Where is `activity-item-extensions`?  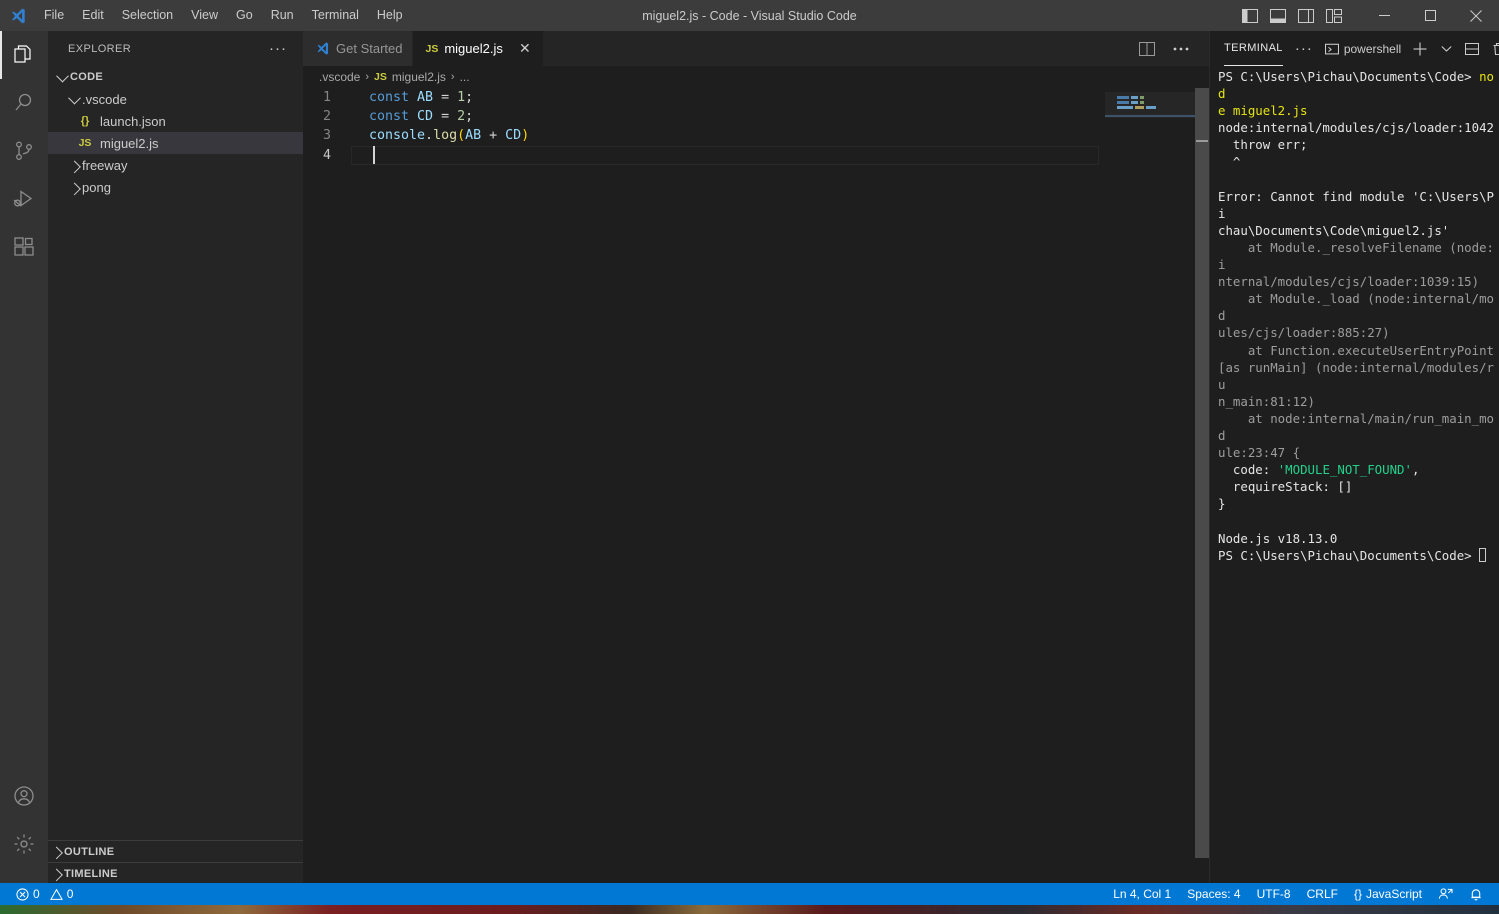 activity-item-extensions is located at coordinates (24, 247).